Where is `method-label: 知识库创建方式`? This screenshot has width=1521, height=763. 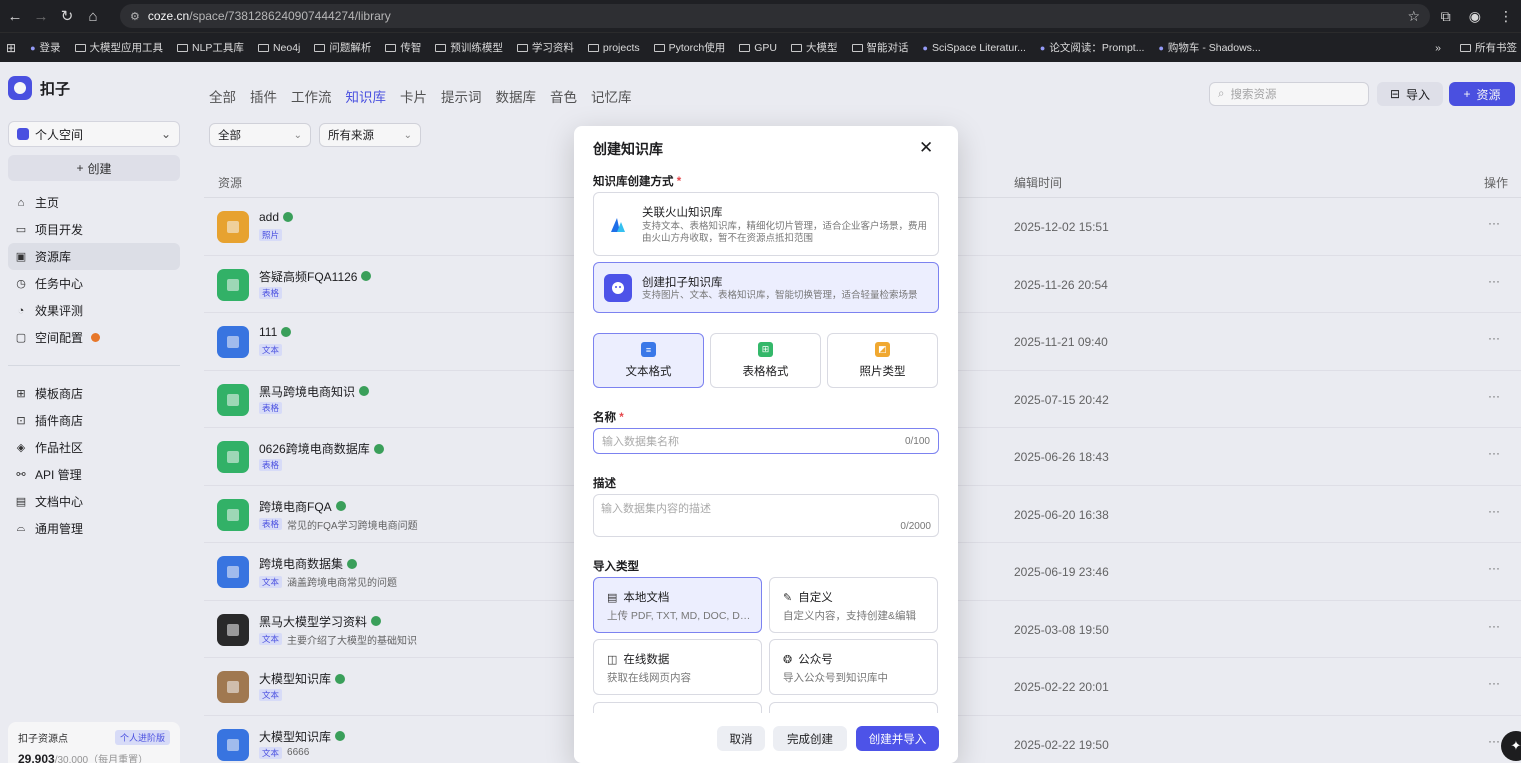 method-label: 知识库创建方式 is located at coordinates (633, 182).